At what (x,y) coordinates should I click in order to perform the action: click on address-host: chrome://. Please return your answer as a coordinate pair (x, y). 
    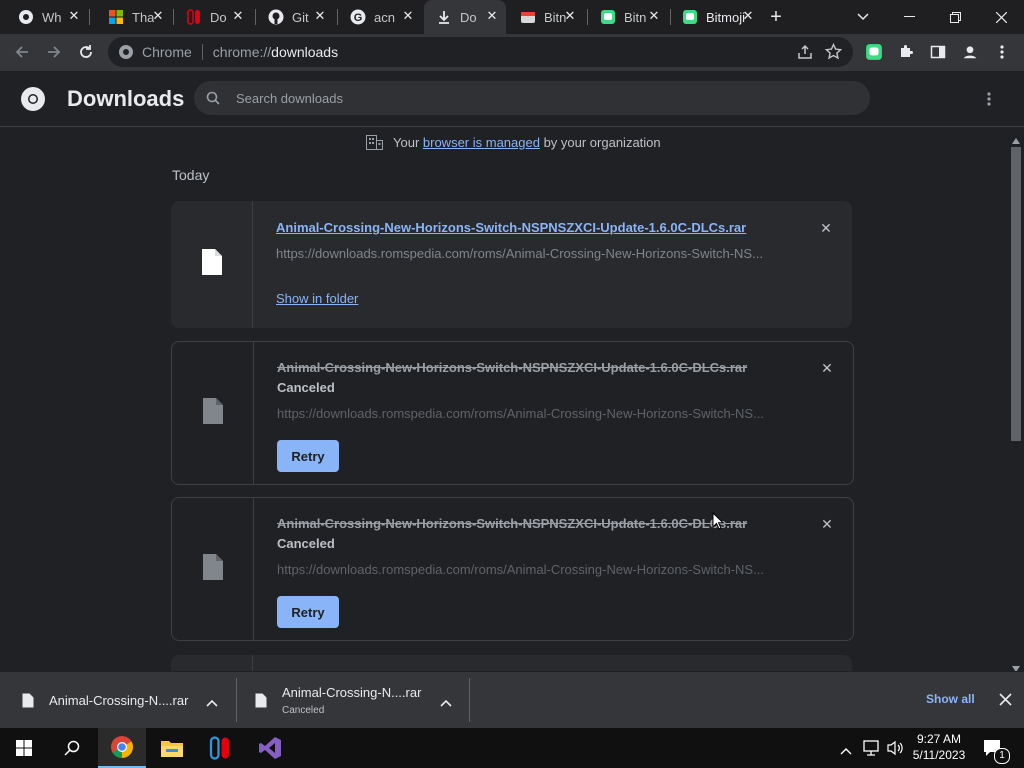
    Looking at the image, I should click on (242, 52).